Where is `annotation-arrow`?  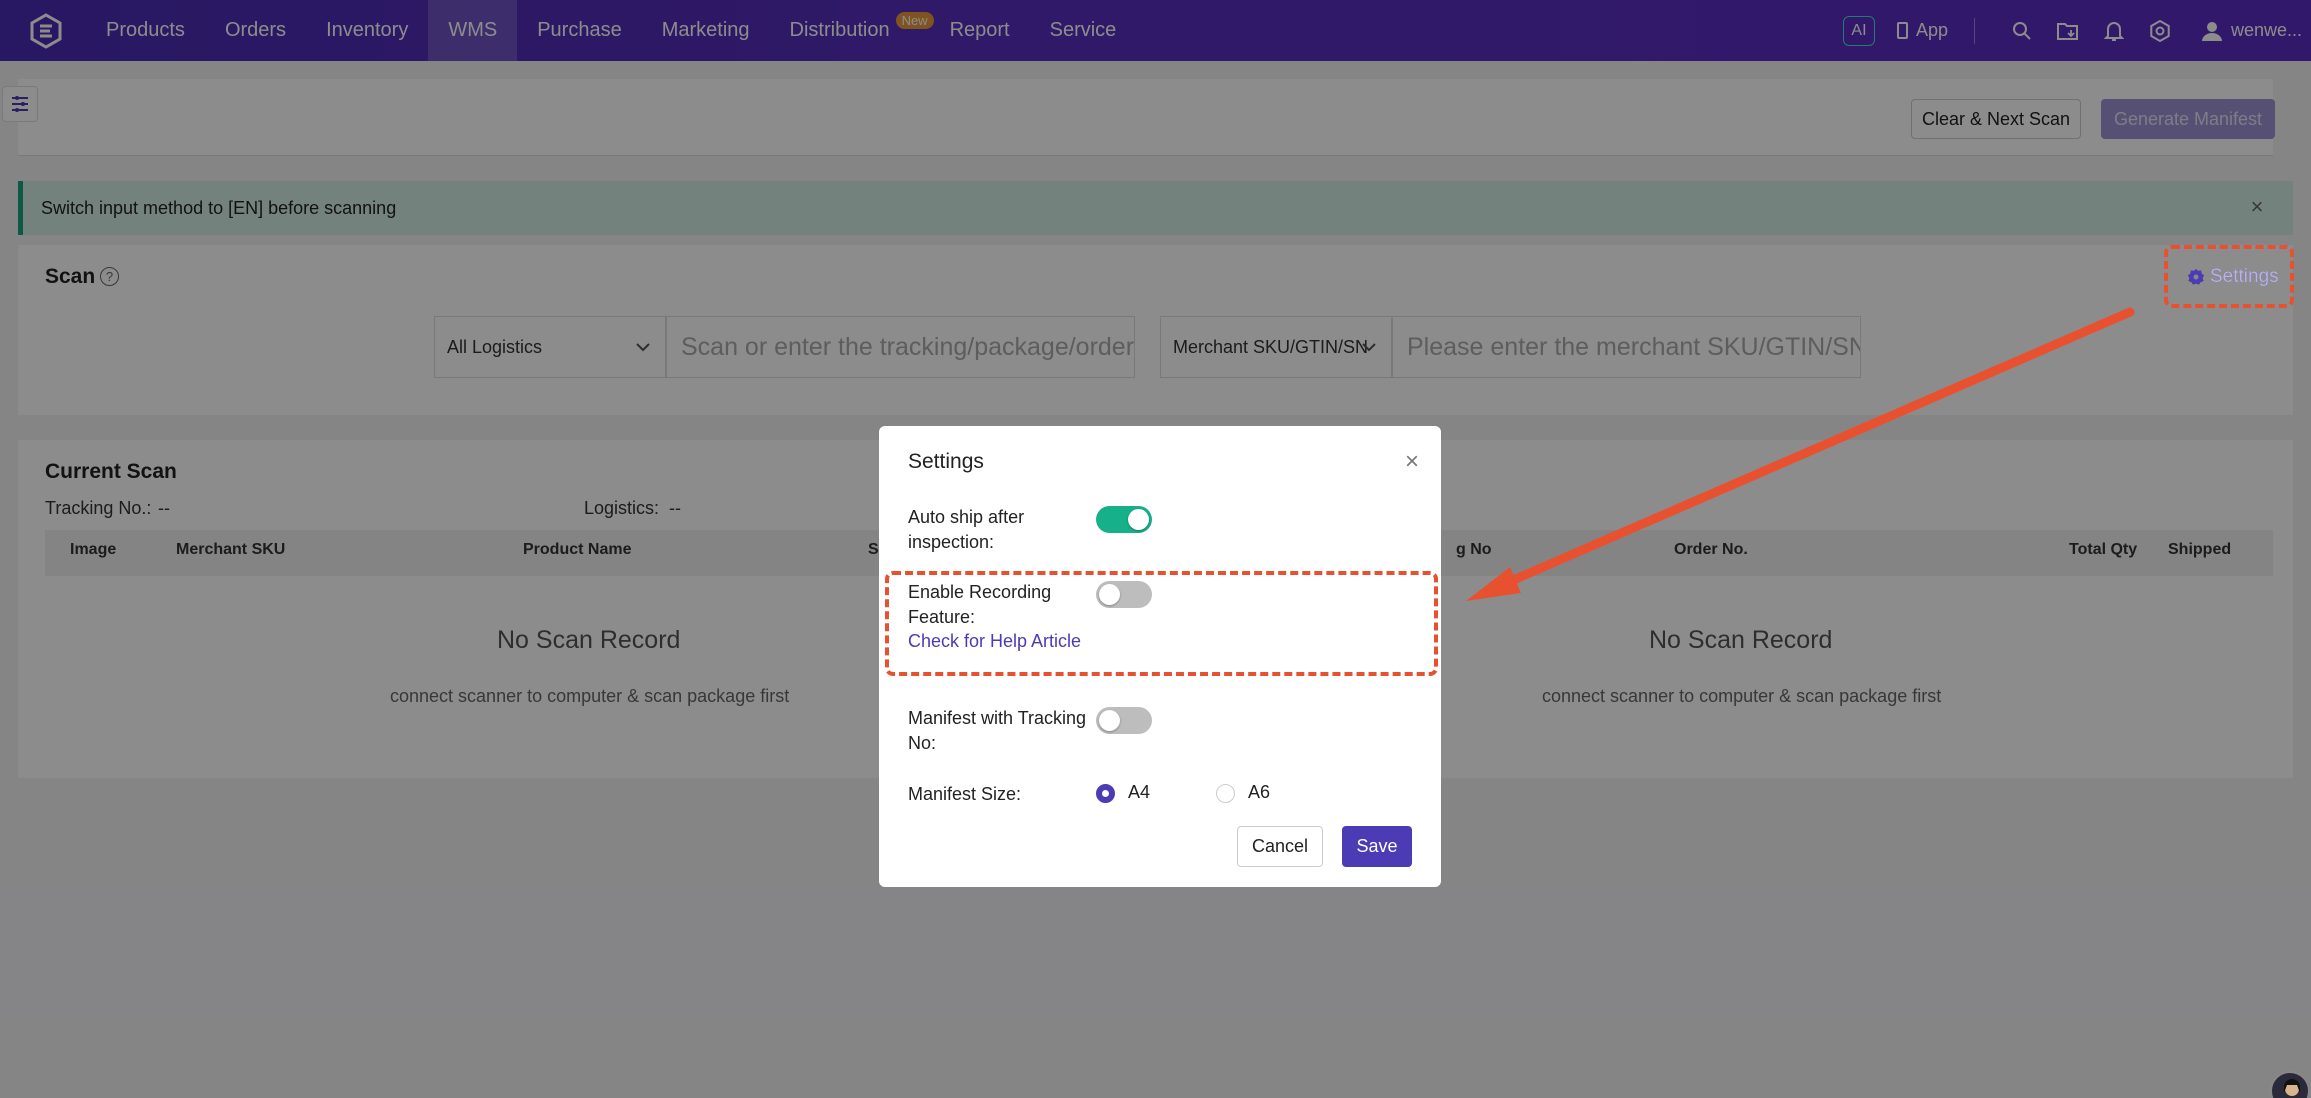
annotation-arrow is located at coordinates (1800, 454).